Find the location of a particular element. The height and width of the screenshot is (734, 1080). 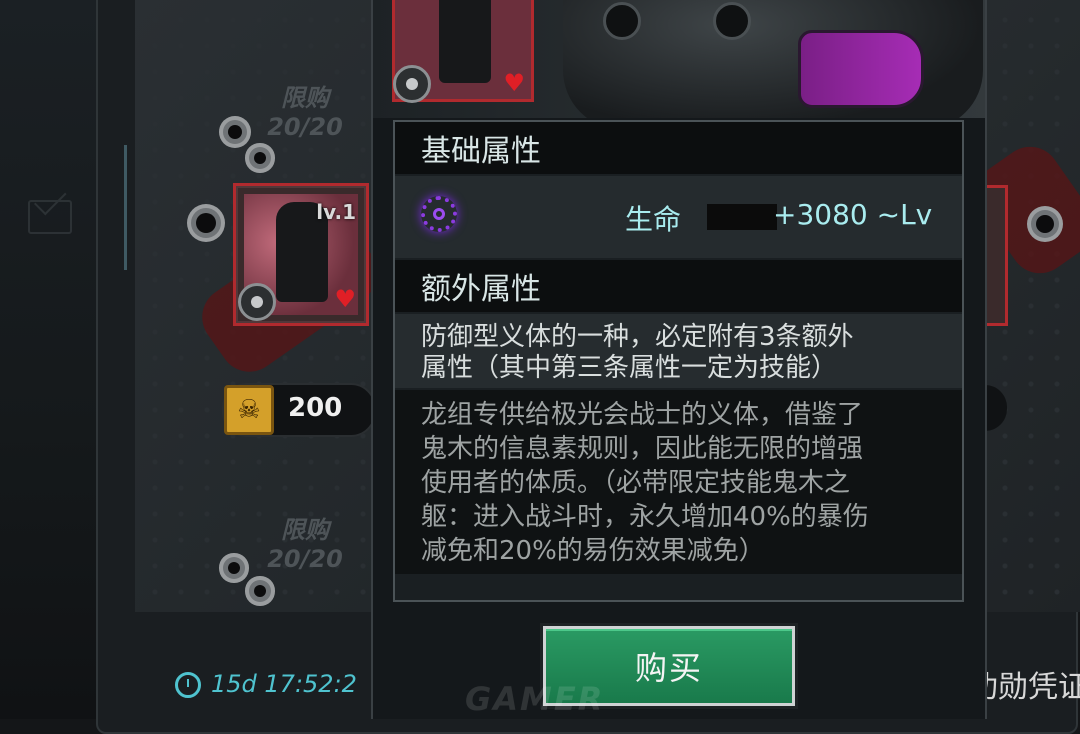

lore-line: 减免和20%的易伤效果减免） is located at coordinates (593, 551).